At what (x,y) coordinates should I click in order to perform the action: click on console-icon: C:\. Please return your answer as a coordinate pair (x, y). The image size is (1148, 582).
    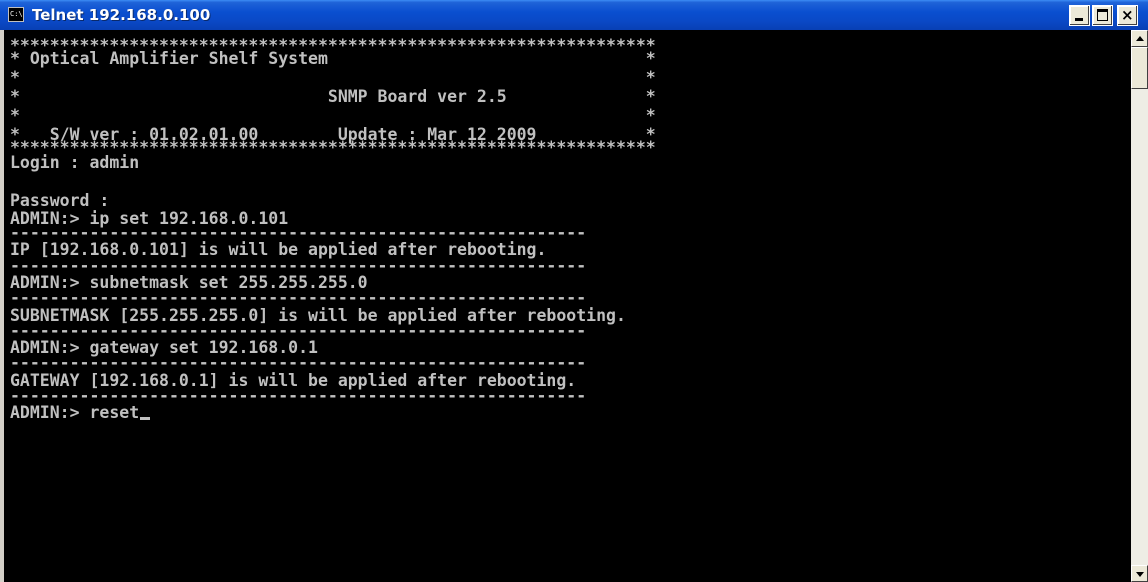
    Looking at the image, I should click on (16, 14).